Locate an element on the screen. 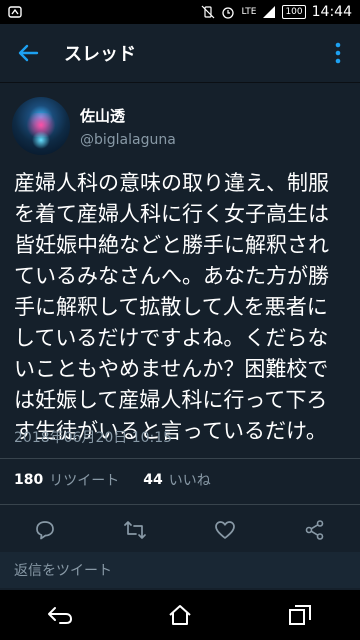 The image size is (360, 640). status-right: LTE 100 14:44 is located at coordinates (276, 12).